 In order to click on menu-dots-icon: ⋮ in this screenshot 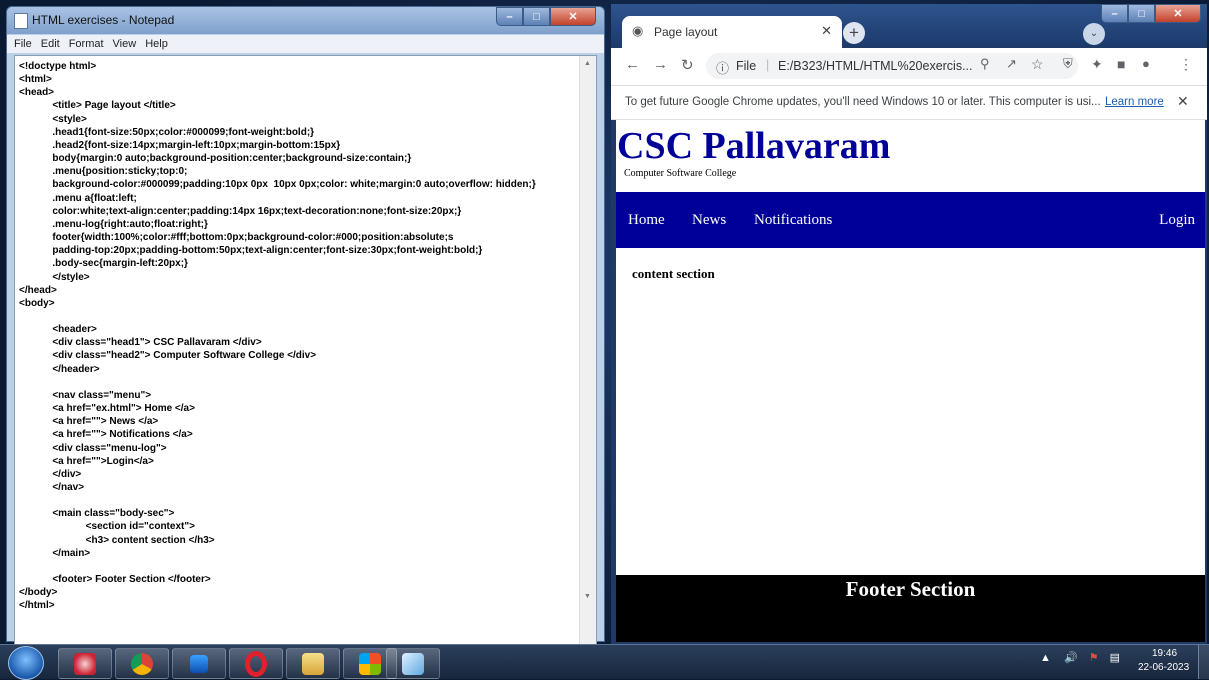, I will do `click(1186, 64)`.